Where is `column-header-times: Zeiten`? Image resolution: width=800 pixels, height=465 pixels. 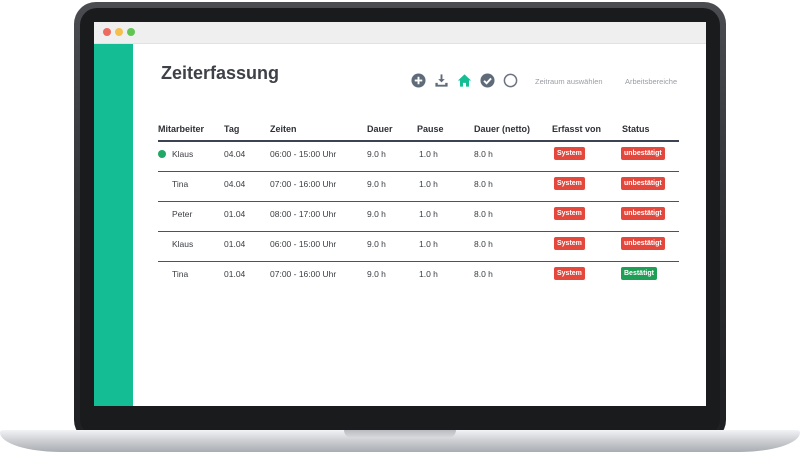 column-header-times: Zeiten is located at coordinates (283, 129).